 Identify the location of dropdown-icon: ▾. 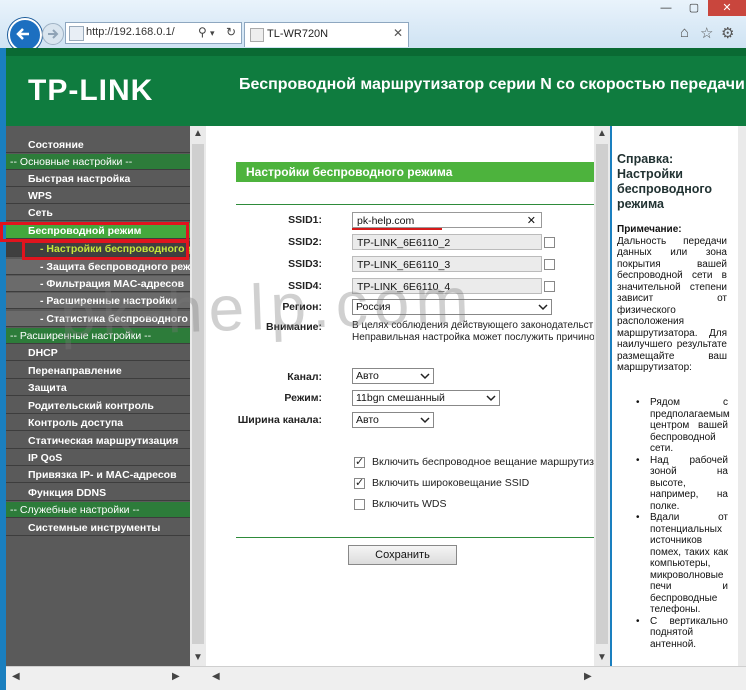
(212, 33).